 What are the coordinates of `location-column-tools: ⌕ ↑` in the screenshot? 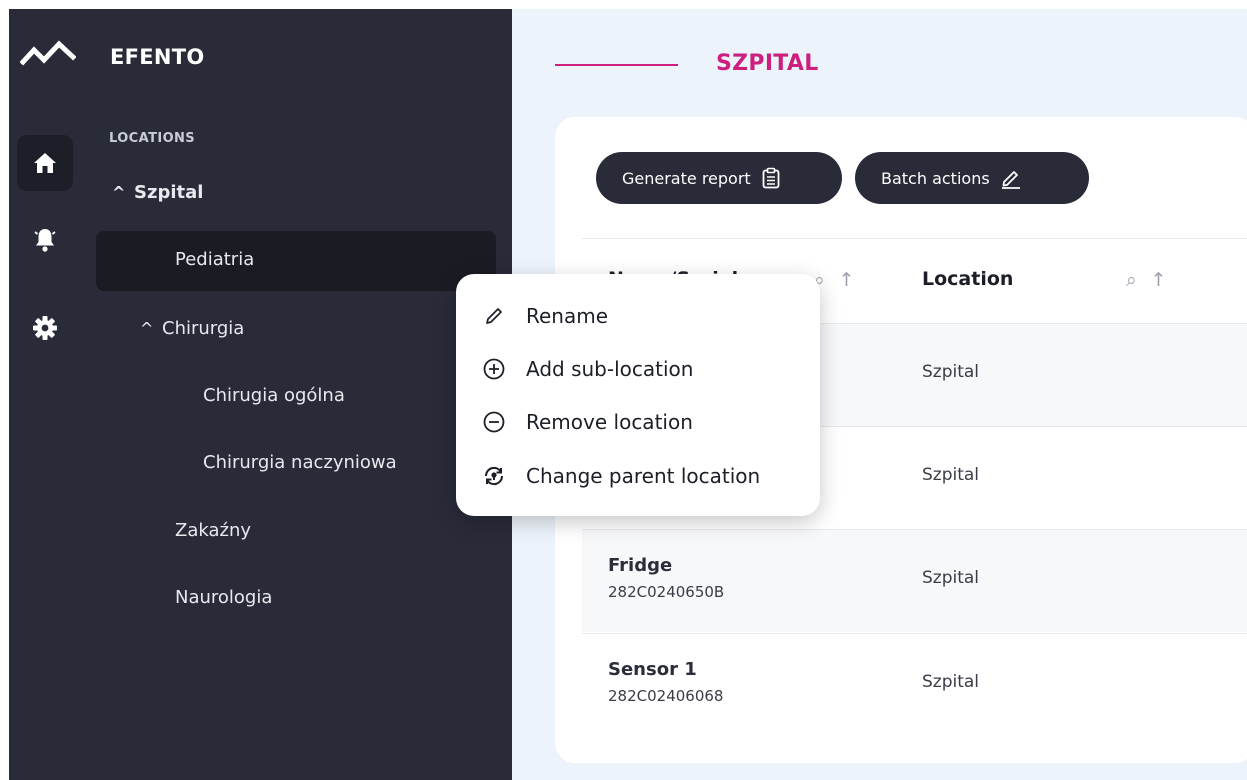 It's located at (1146, 280).